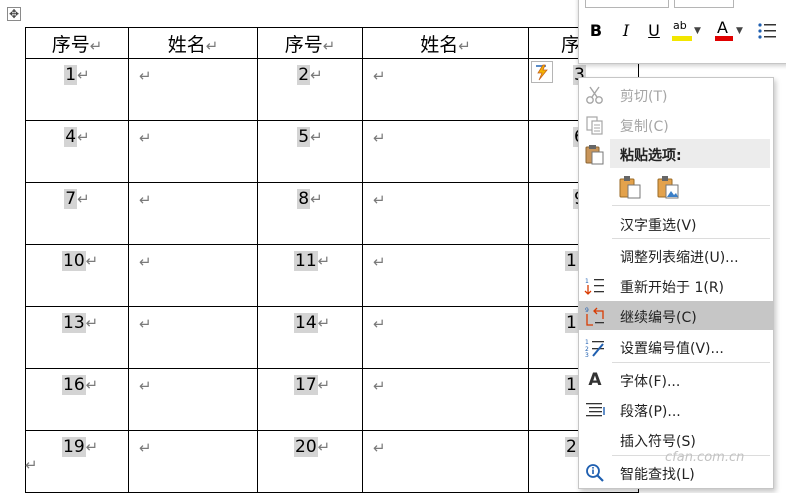  Describe the element at coordinates (594, 348) in the screenshot. I see `set-number-value-icon: 1 2 3` at that location.